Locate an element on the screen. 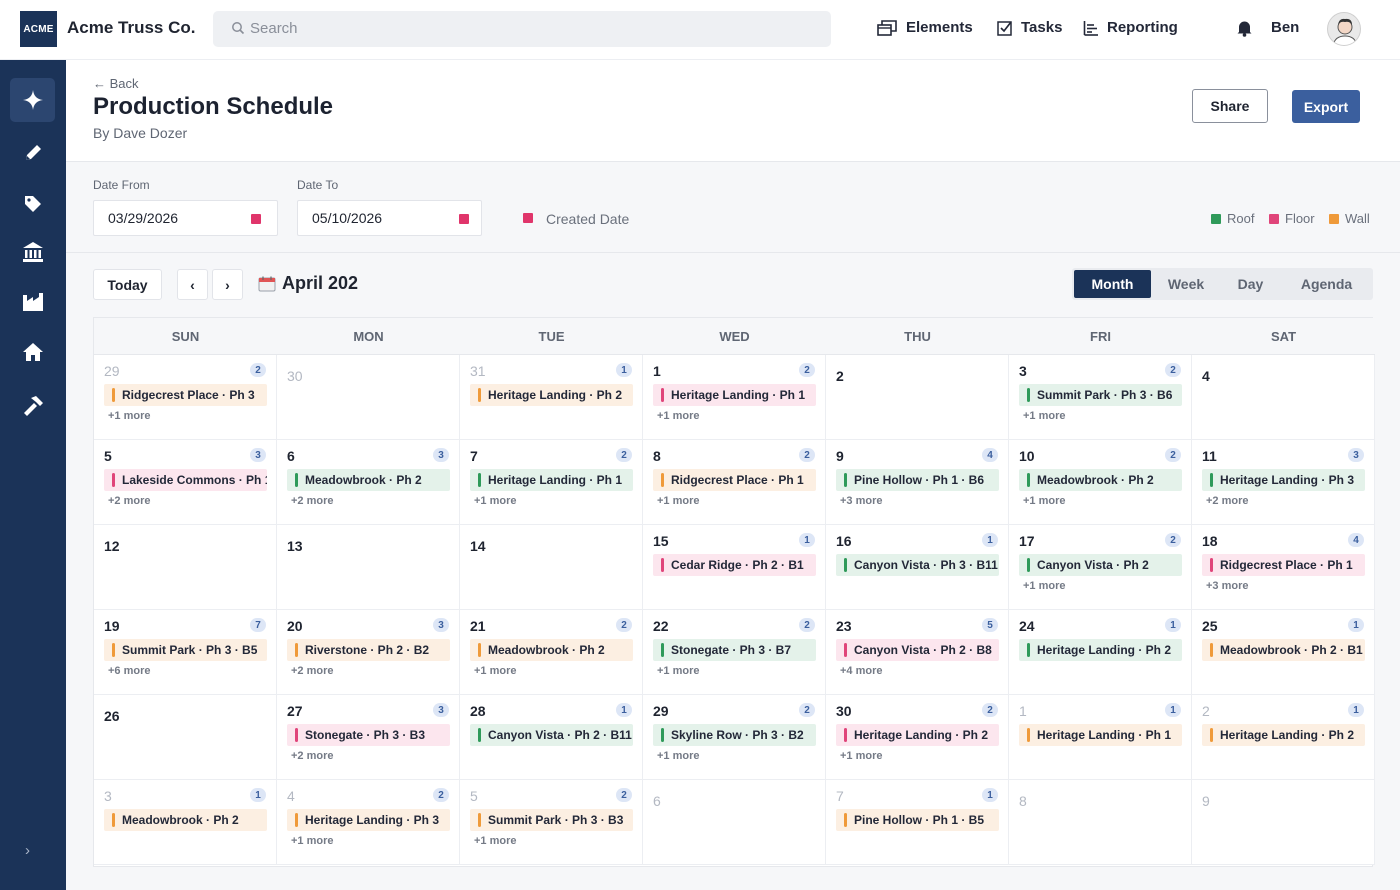 The width and height of the screenshot is (1400, 890). nav-tasks: Tasks is located at coordinates (1029, 27).